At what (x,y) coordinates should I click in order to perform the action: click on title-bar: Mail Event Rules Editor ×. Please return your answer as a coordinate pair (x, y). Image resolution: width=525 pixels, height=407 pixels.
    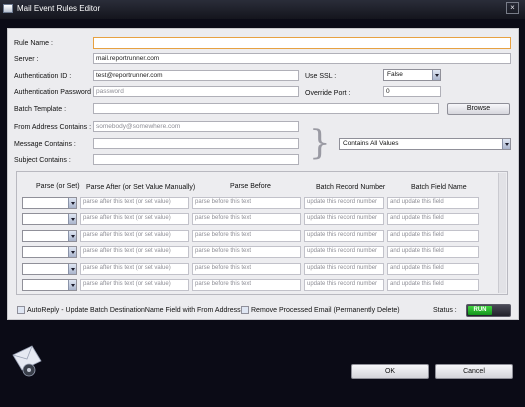
    Looking at the image, I should click on (262, 9).